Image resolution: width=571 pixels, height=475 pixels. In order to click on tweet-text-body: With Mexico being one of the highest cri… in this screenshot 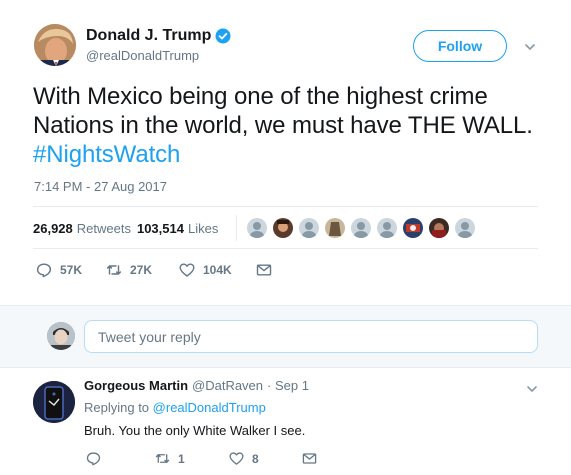, I will do `click(283, 111)`.